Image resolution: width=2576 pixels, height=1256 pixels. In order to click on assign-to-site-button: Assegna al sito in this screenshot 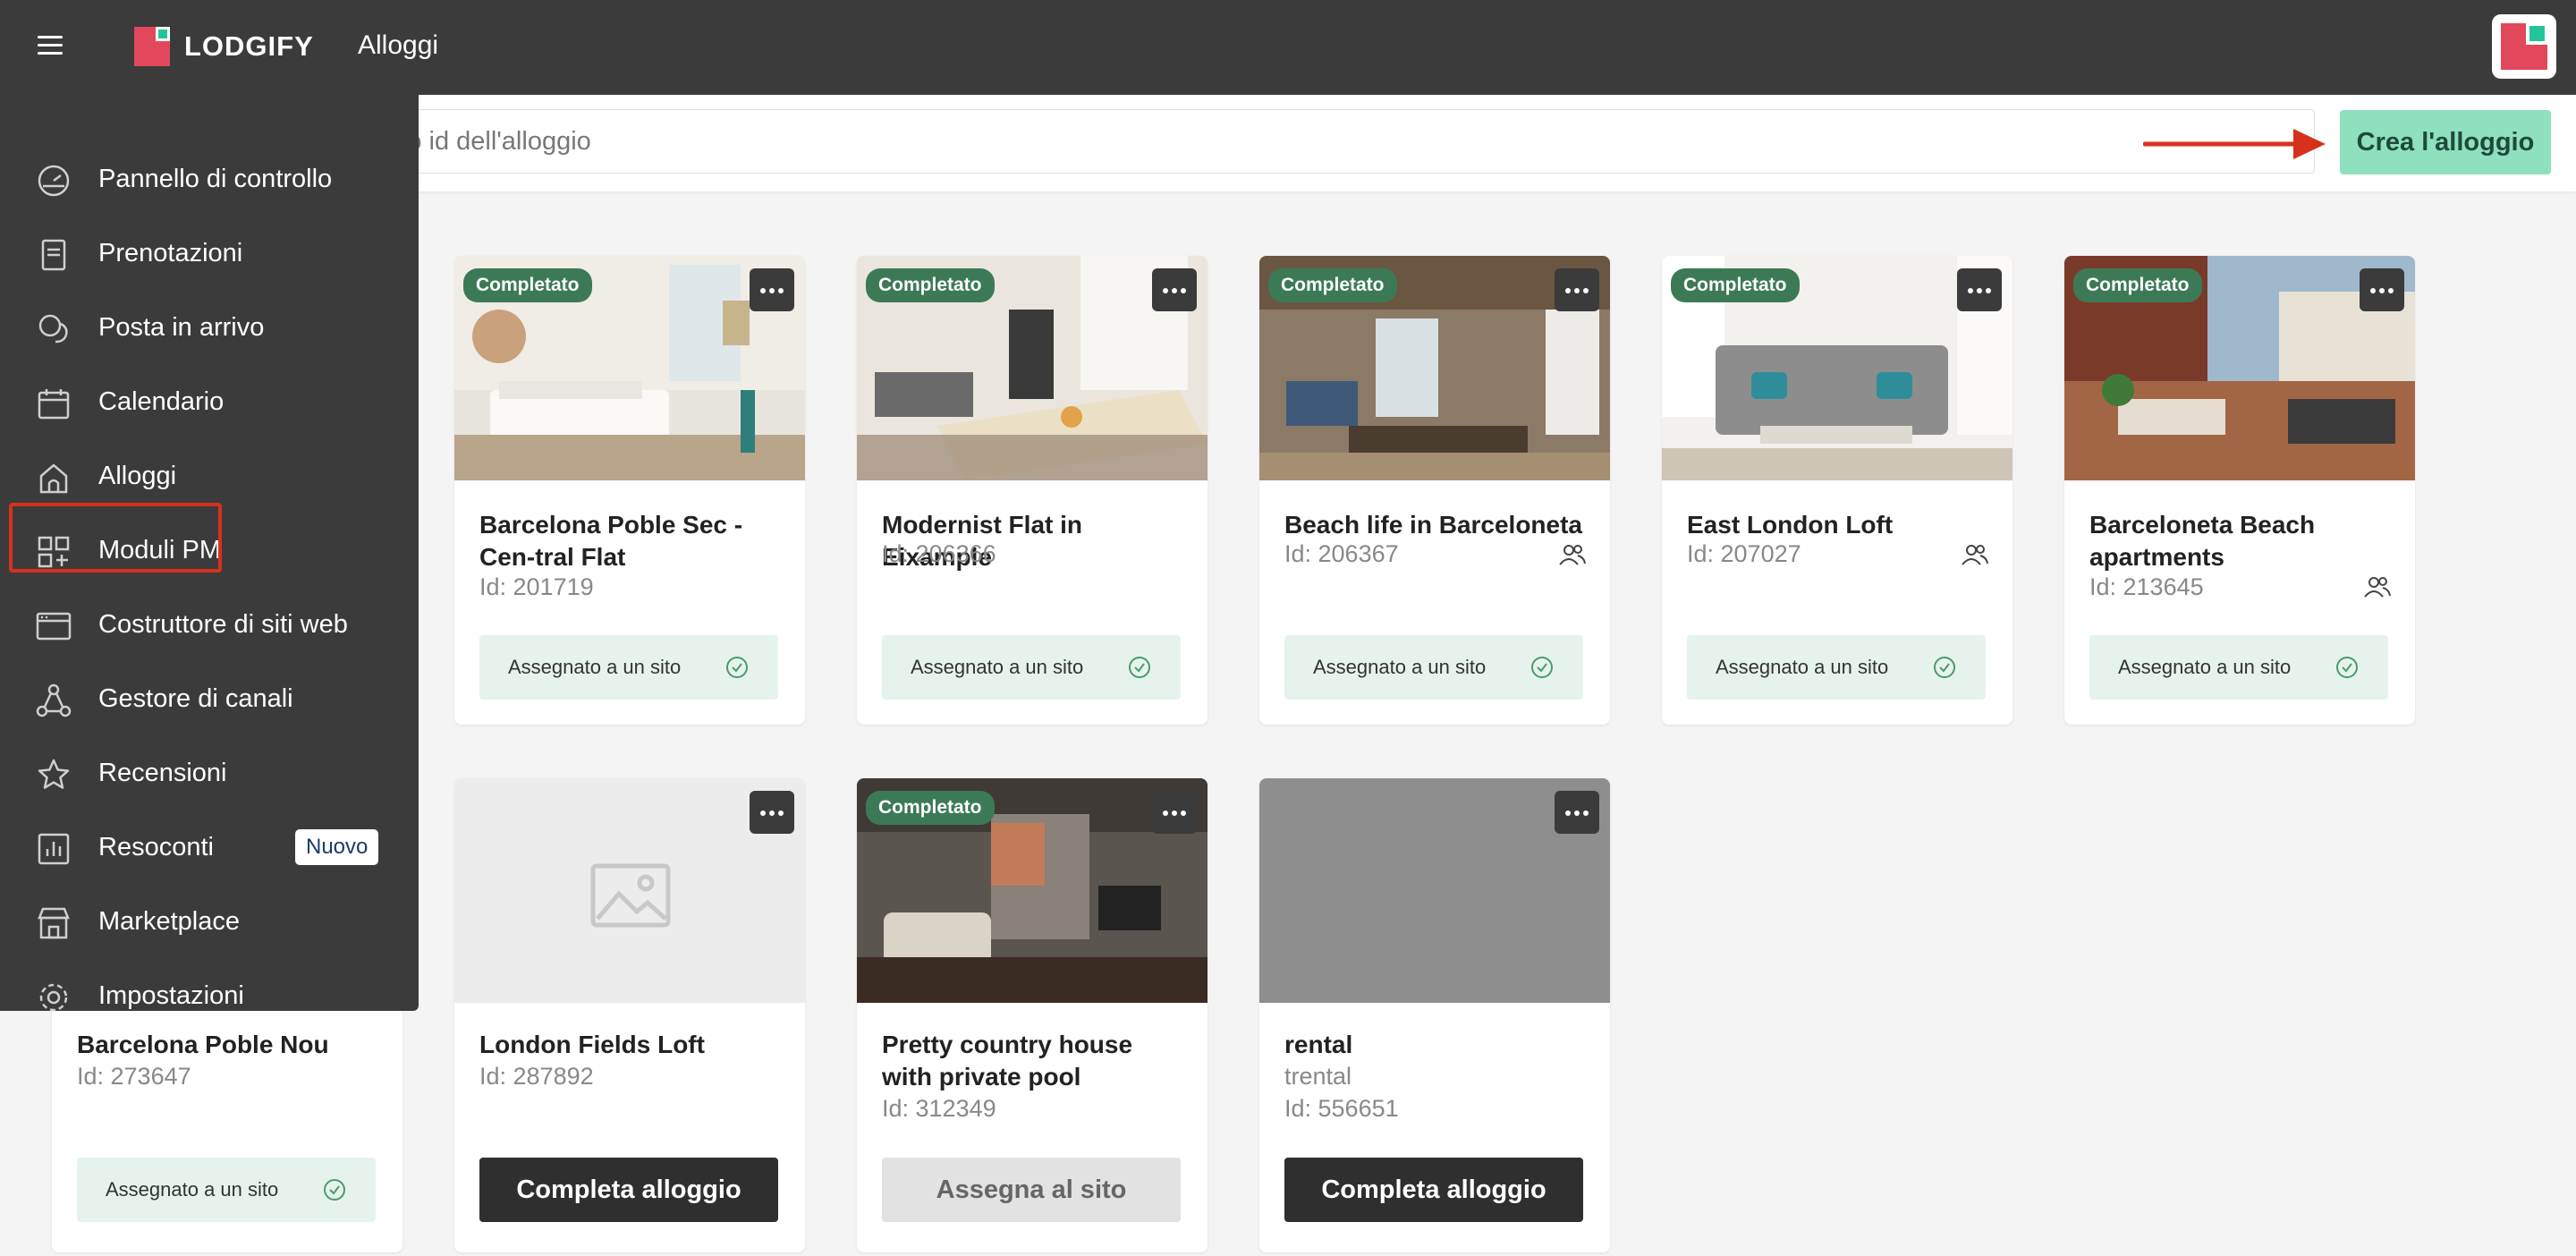, I will do `click(1031, 1190)`.